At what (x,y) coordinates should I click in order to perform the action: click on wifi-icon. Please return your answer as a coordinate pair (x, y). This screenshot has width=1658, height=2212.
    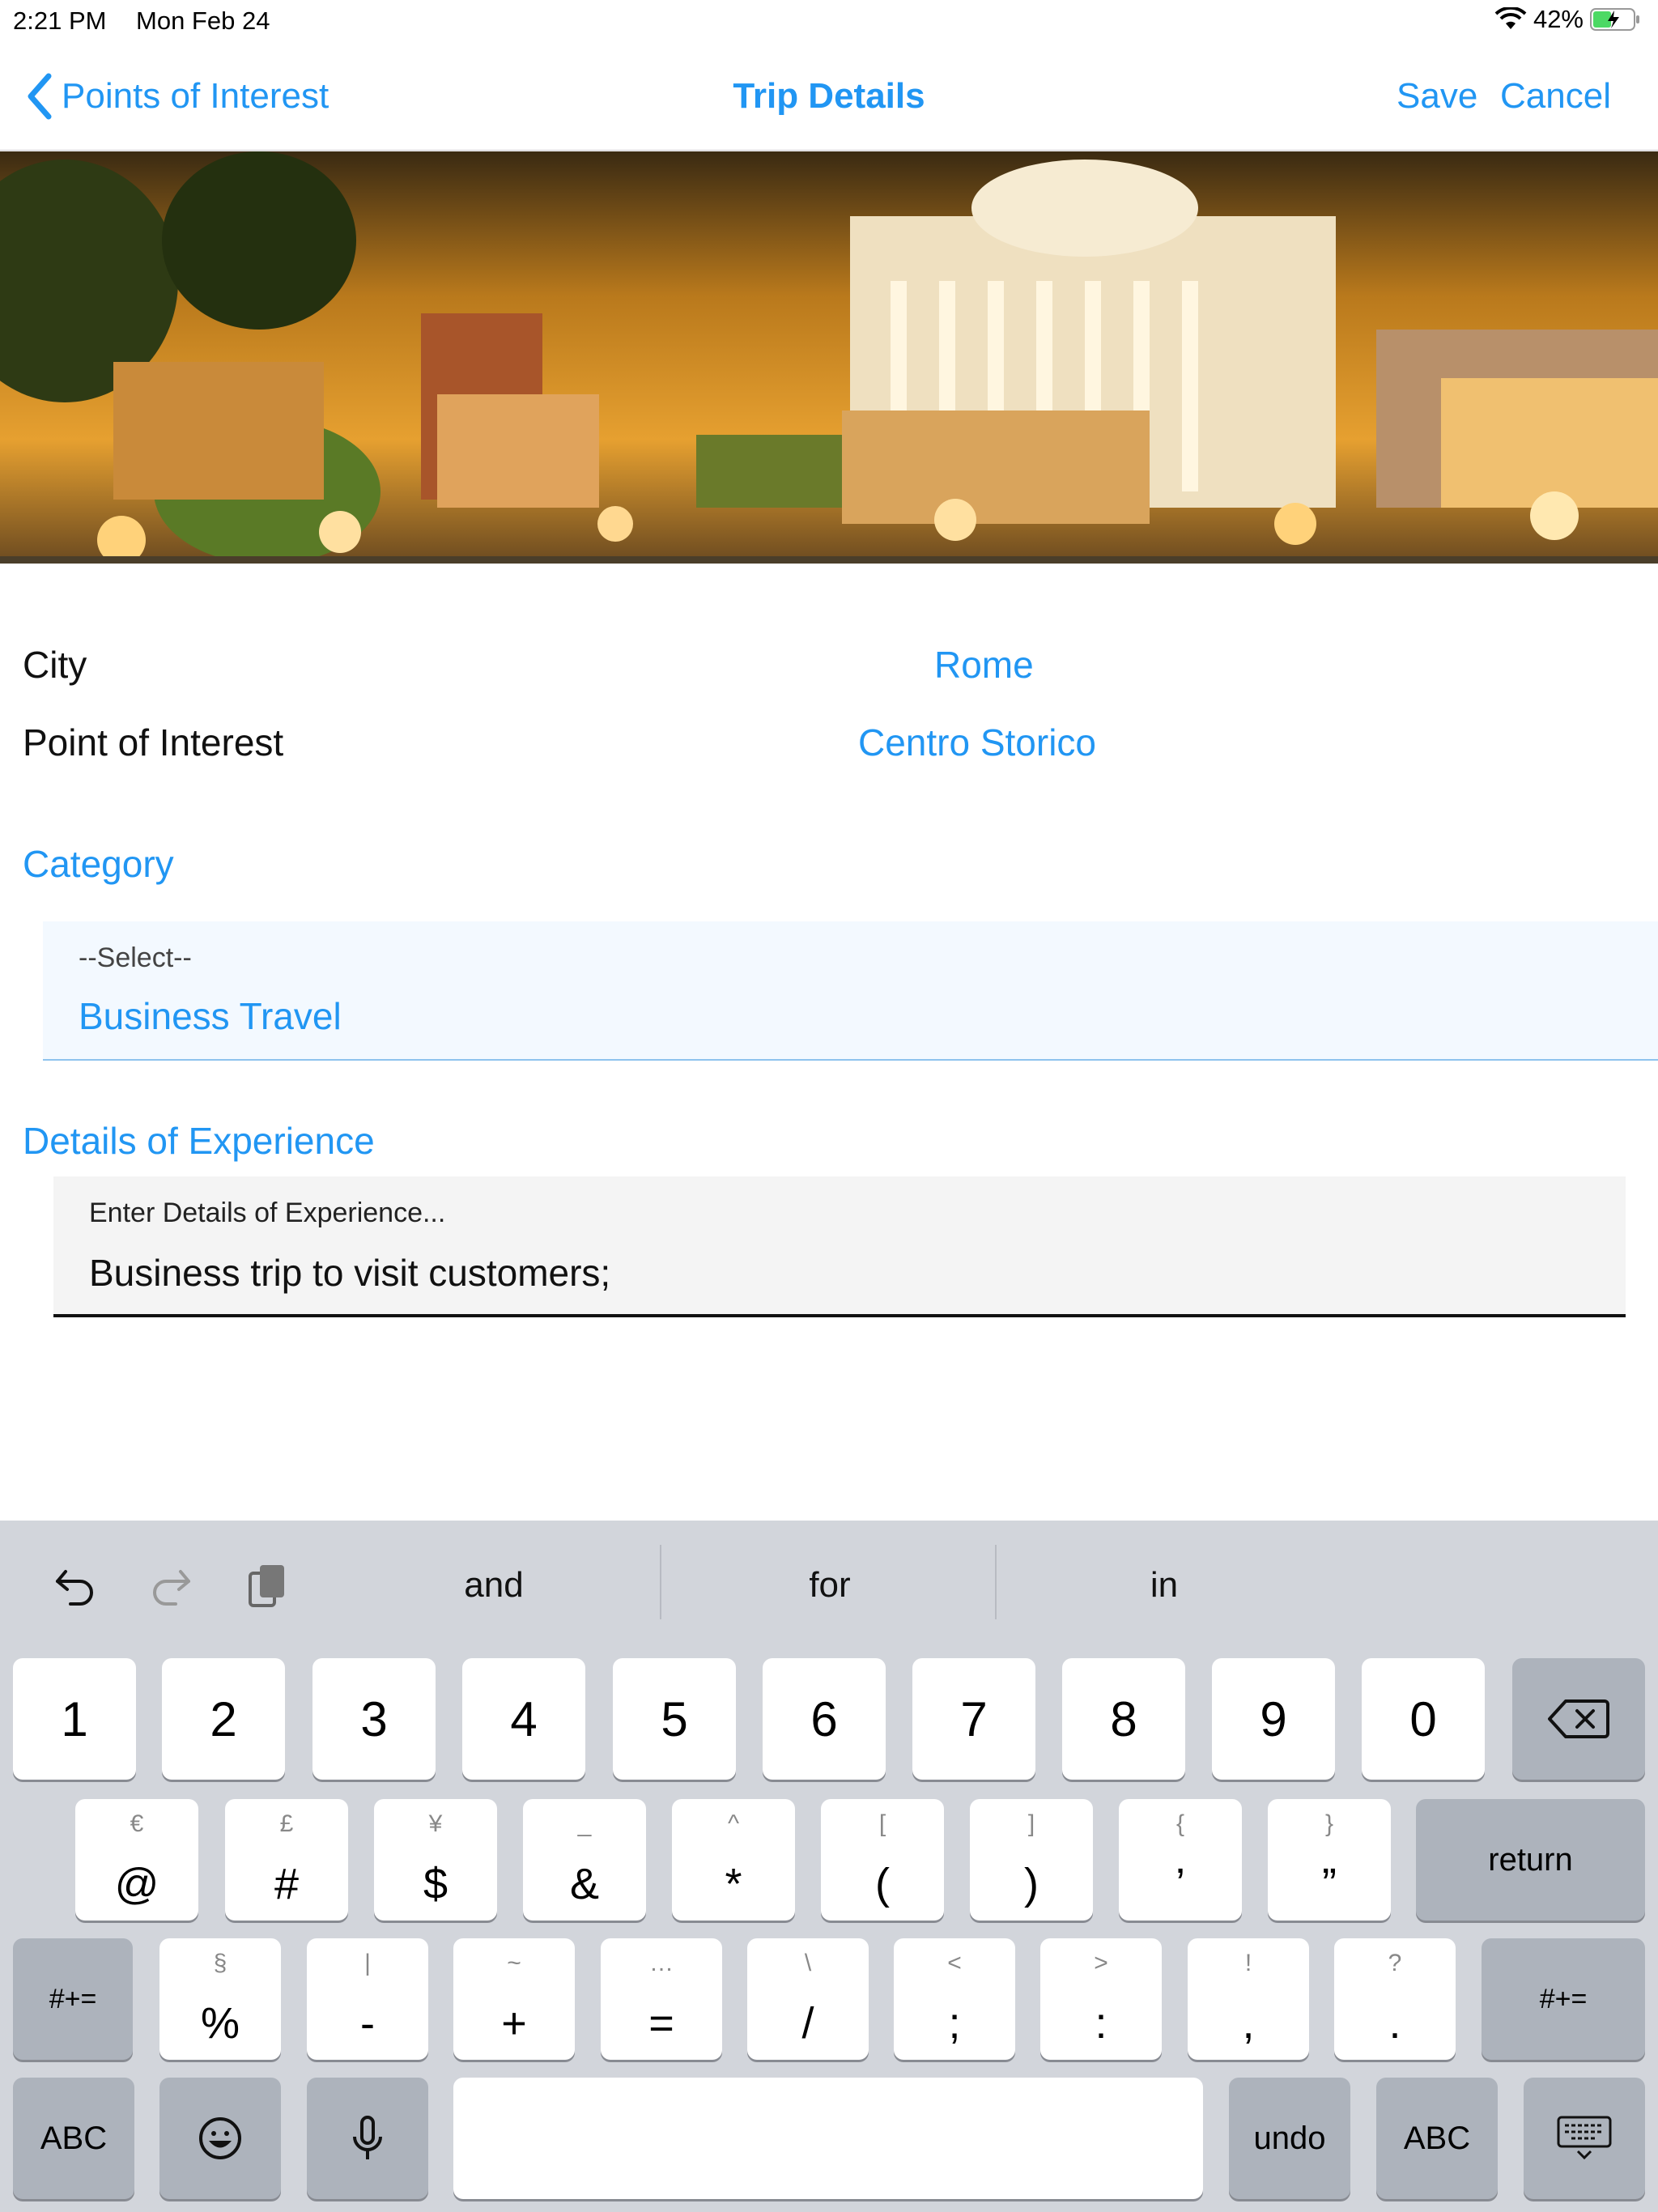
    Looking at the image, I should click on (1510, 18).